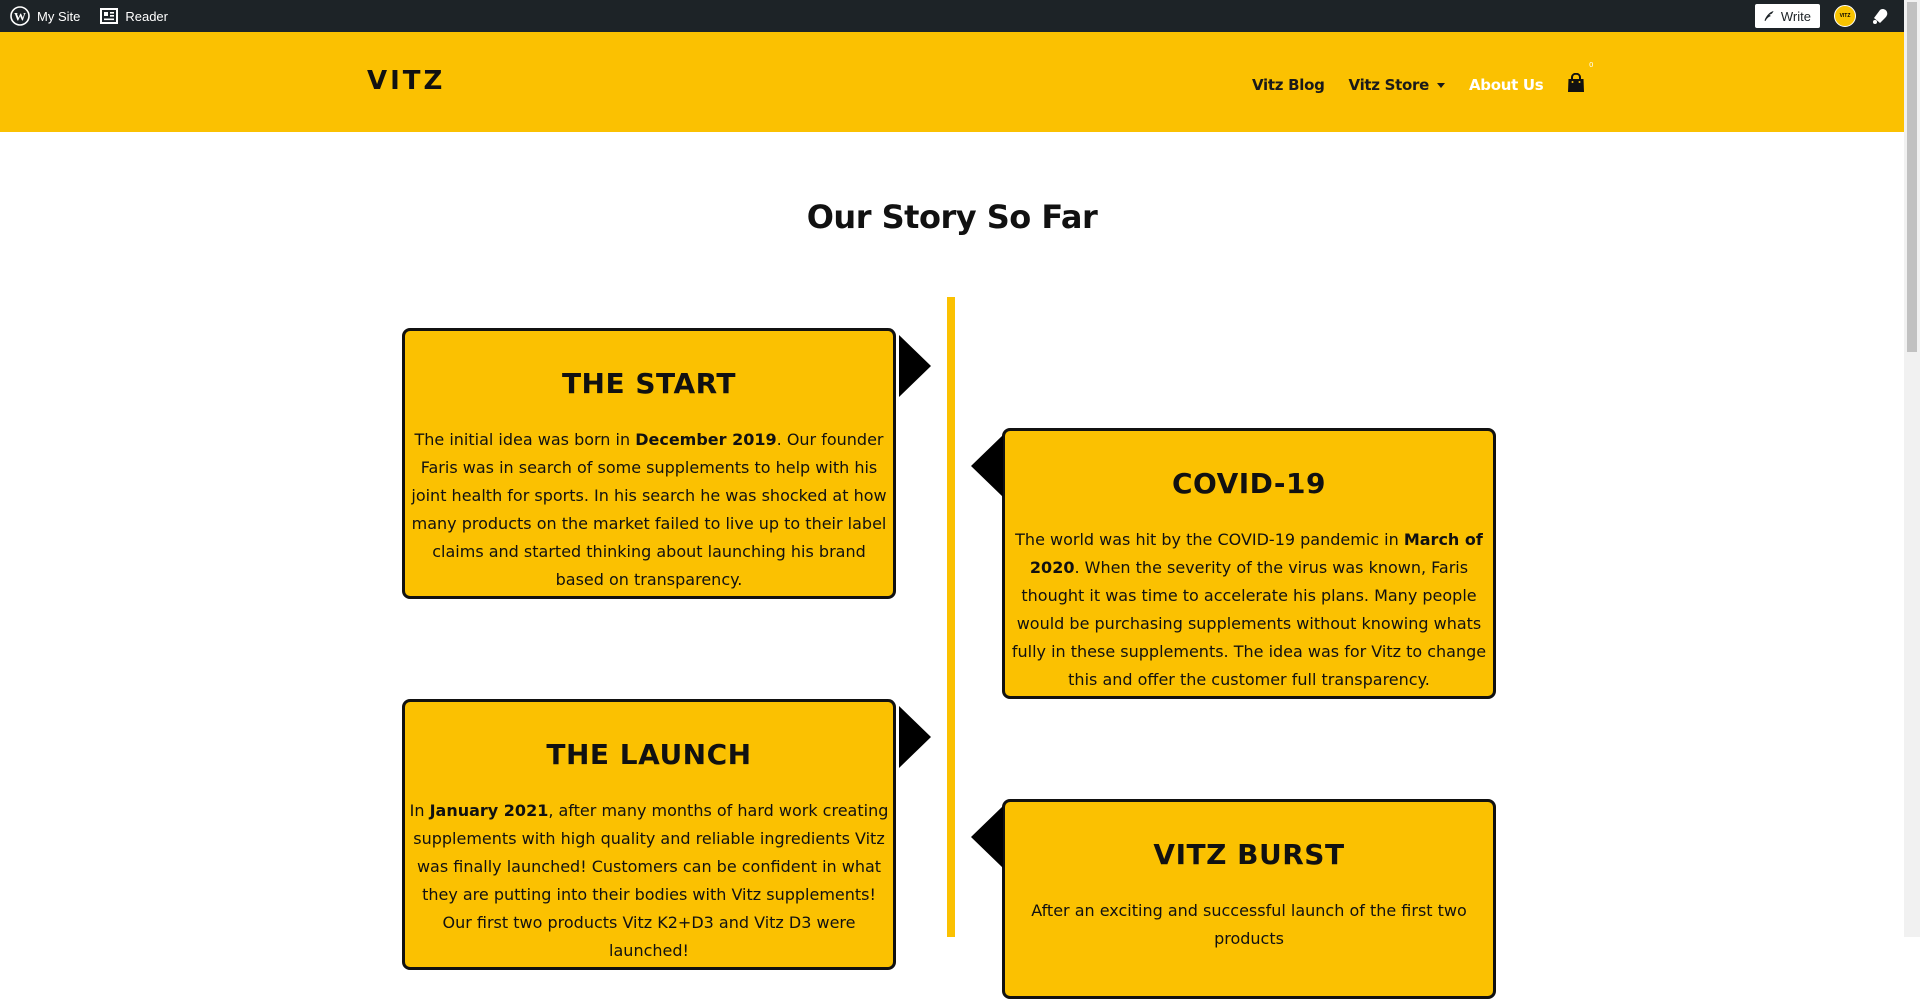 The height and width of the screenshot is (999, 1920). What do you see at coordinates (706, 439) in the screenshot?
I see `card-text-date: December 2019` at bounding box center [706, 439].